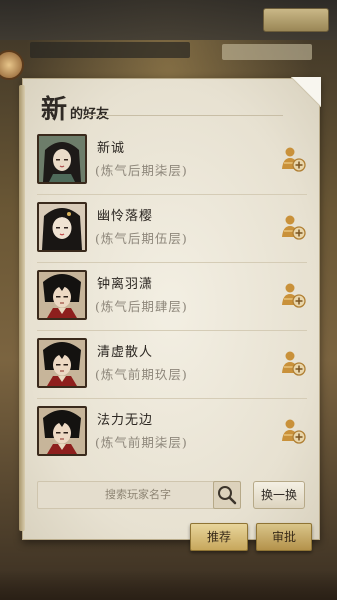 The image size is (337, 600). I want to click on friend-row: 钟离羽潇 (炼气后期肆层), so click(172, 297).